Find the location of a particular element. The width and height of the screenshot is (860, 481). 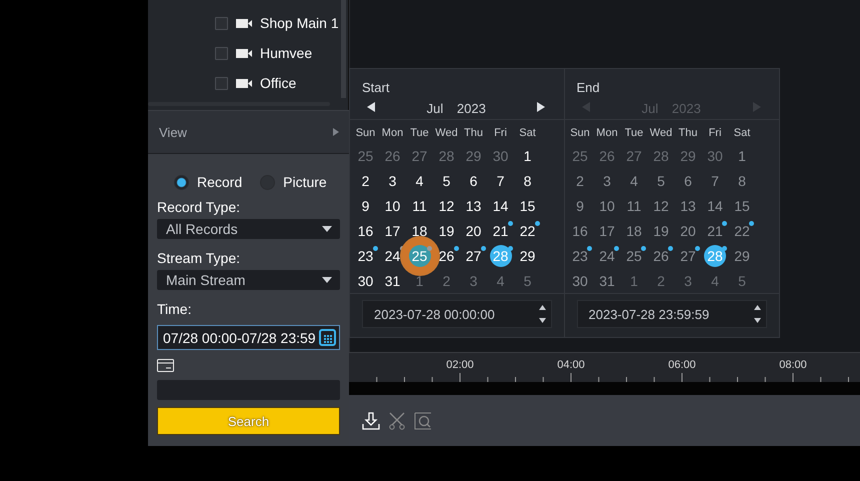

calendar-day: 12 is located at coordinates (447, 205).